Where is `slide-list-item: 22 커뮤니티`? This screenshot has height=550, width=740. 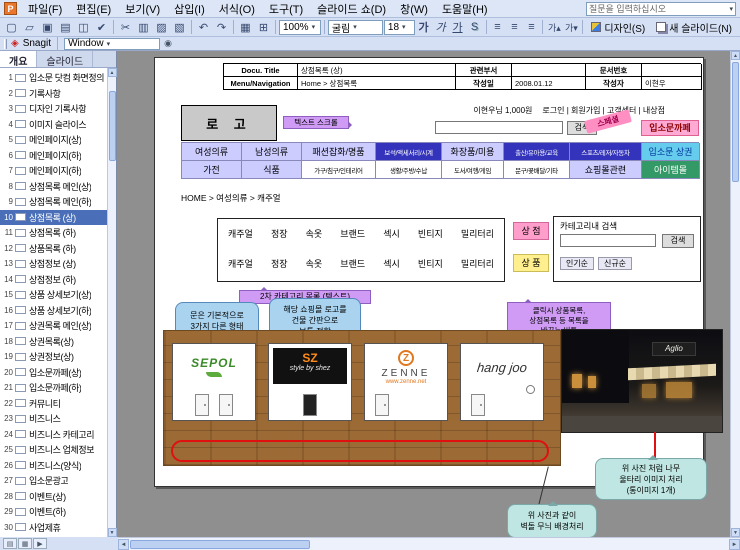
slide-list-item: 22 커뮤니티 is located at coordinates (53, 404).